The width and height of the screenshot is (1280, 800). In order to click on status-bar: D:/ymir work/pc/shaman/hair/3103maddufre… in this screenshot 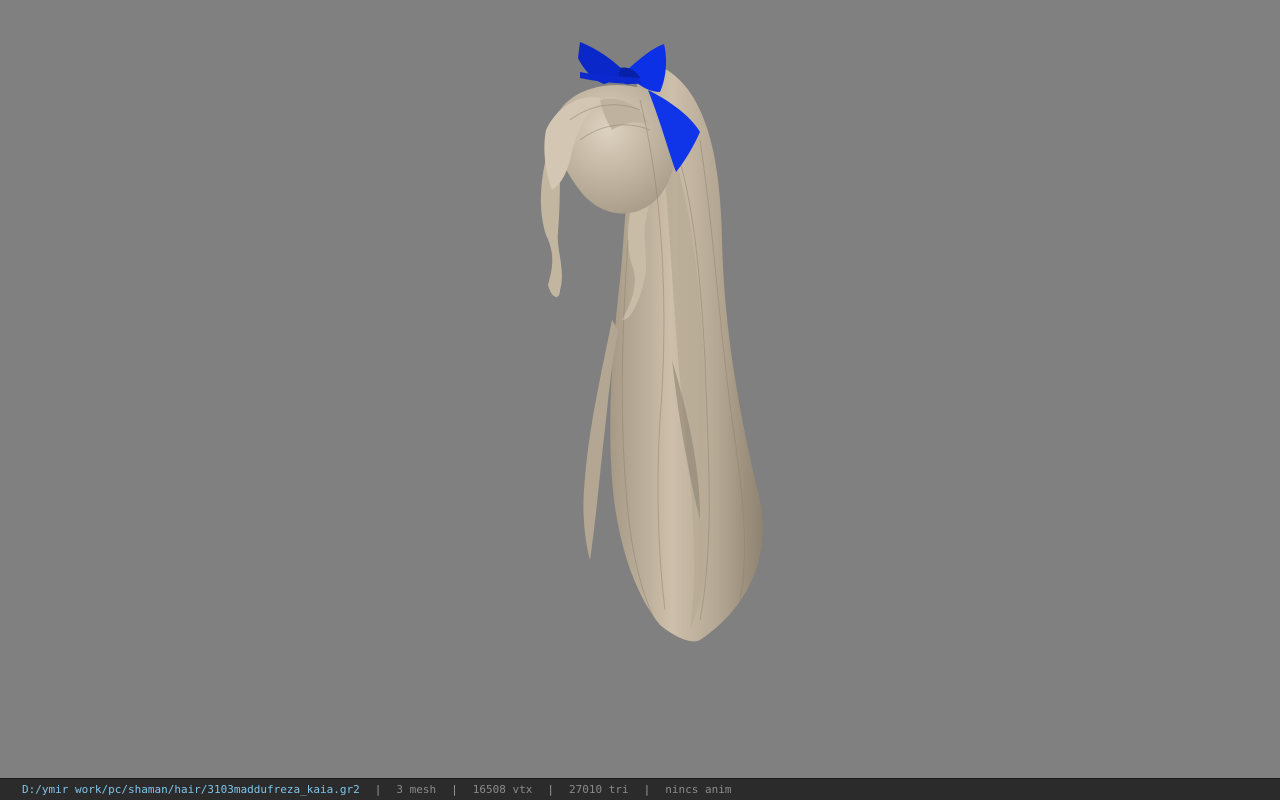, I will do `click(640, 789)`.